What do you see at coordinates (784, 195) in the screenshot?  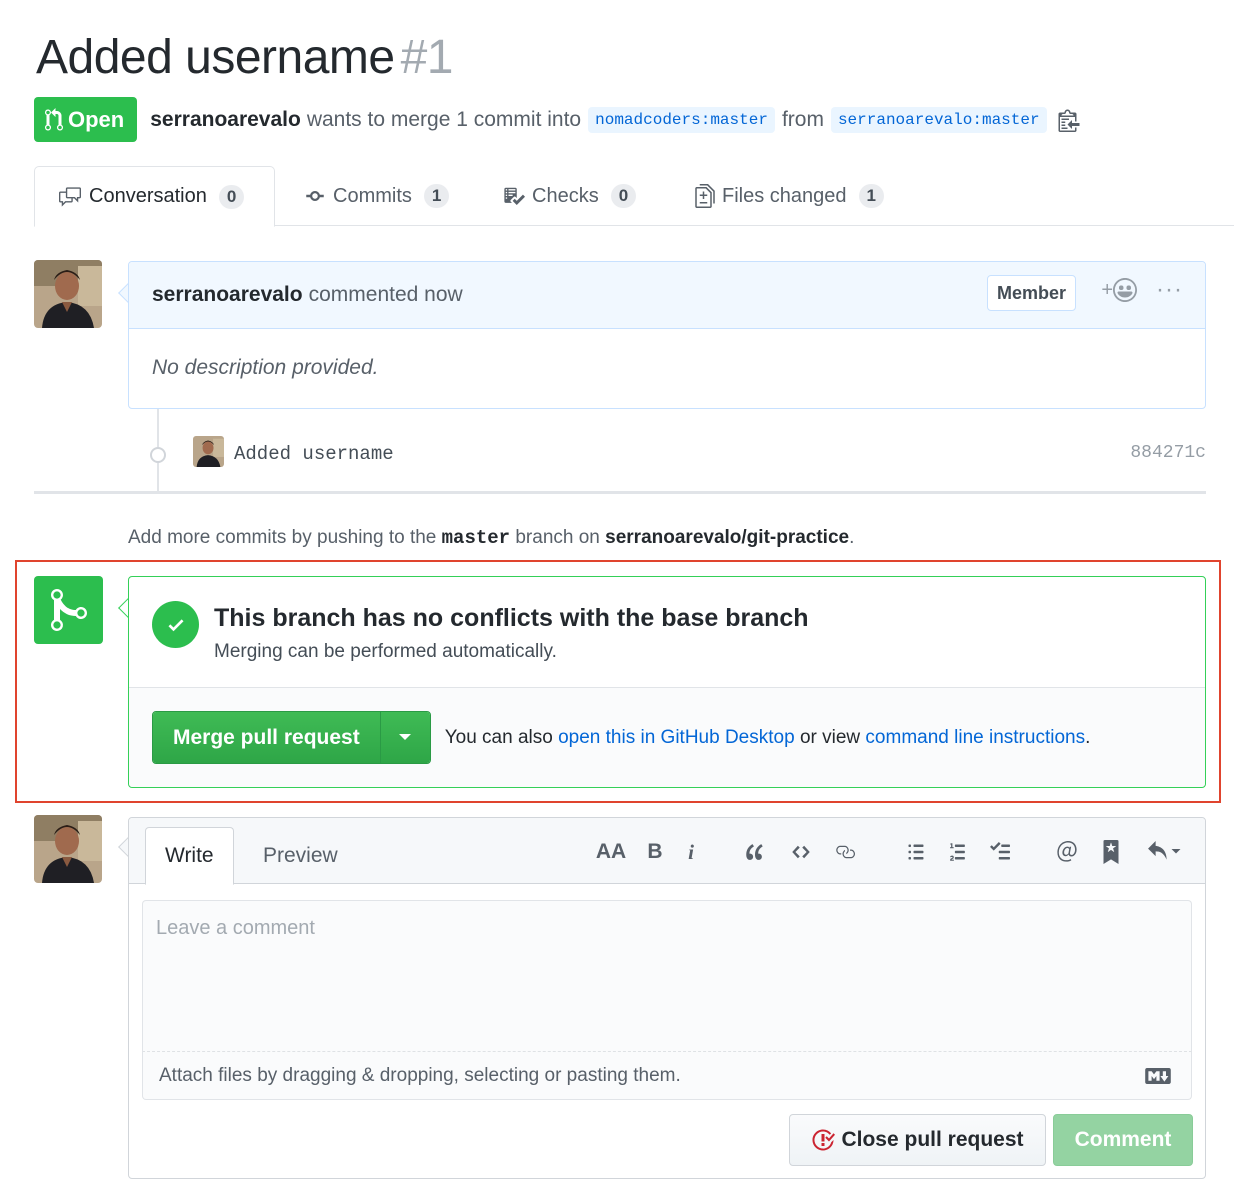 I see `tab-label: Files changed` at bounding box center [784, 195].